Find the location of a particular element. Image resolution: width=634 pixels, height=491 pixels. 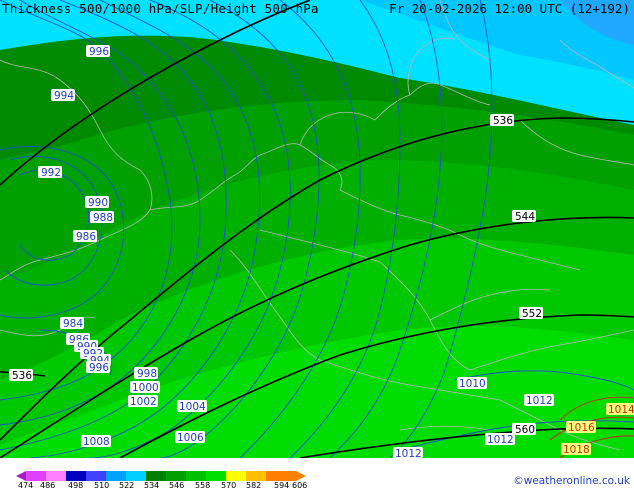

legend-tick: 498 is located at coordinates (76, 485).